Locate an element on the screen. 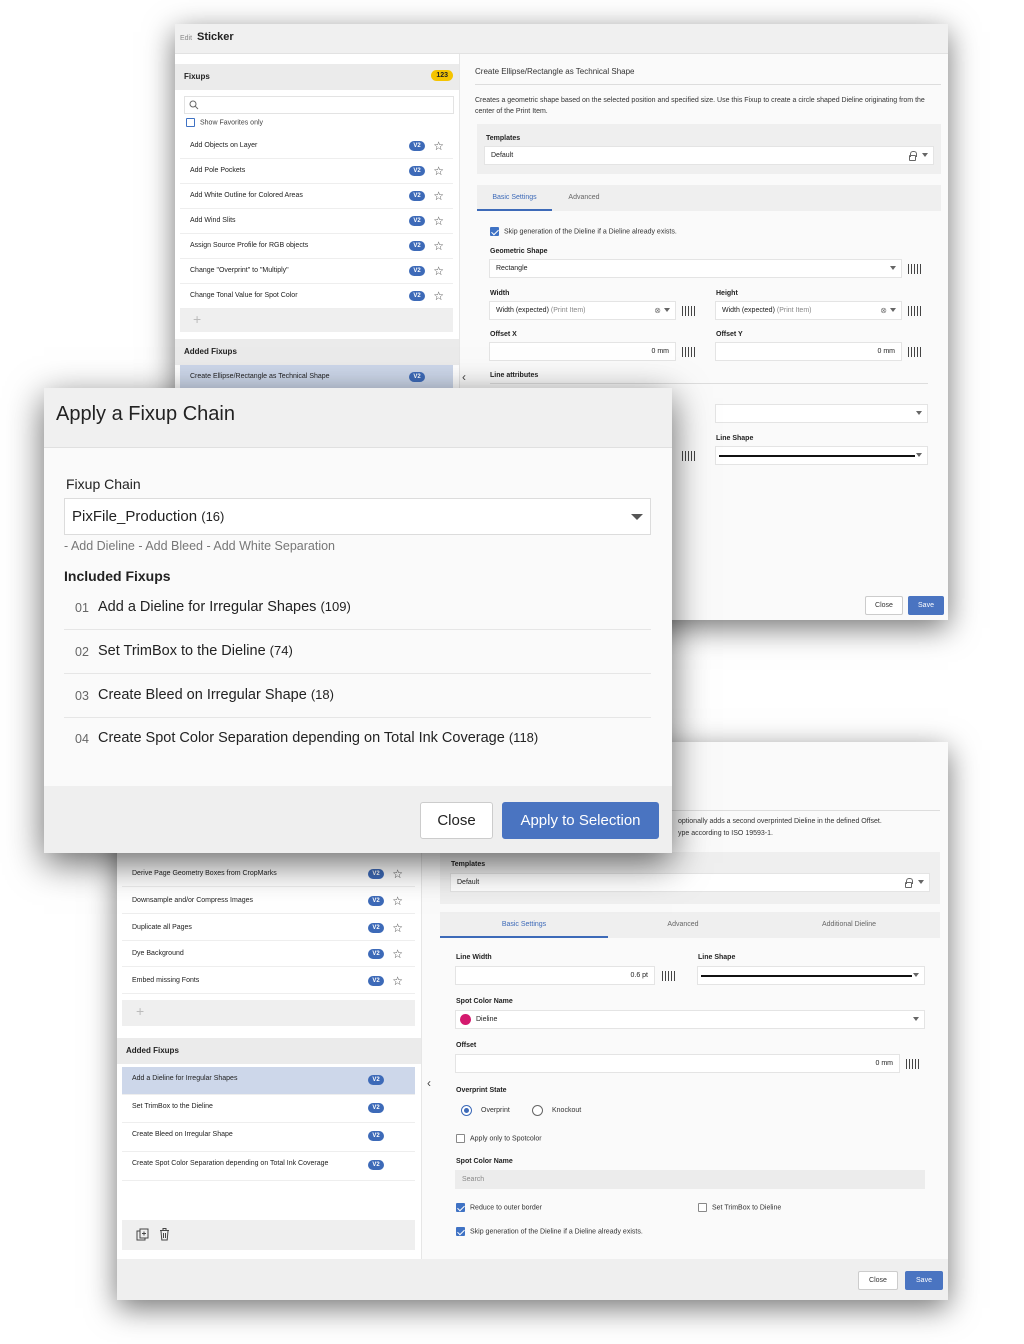 The height and width of the screenshot is (1344, 1024). overprint-radio is located at coordinates (466, 1110).